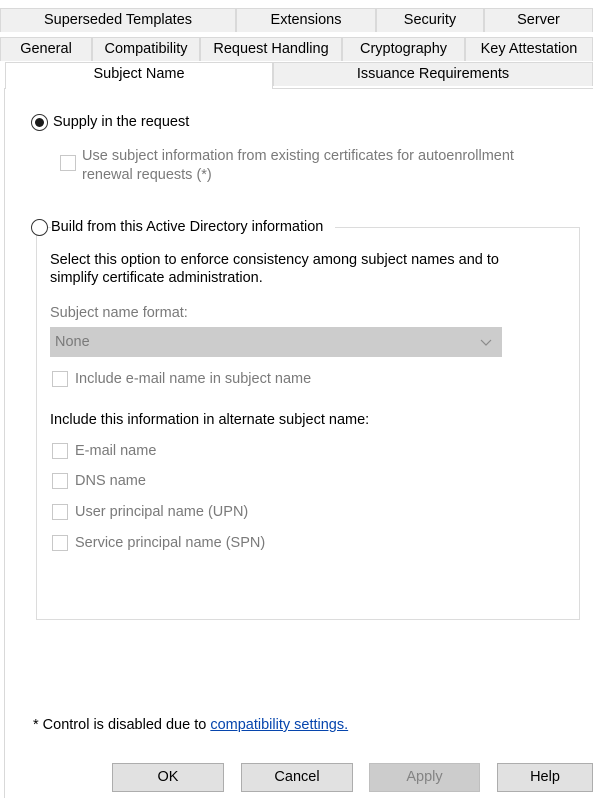 Image resolution: width=593 pixels, height=798 pixels. Describe the element at coordinates (146, 49) in the screenshot. I see `tab-compatibility: Compatibility` at that location.